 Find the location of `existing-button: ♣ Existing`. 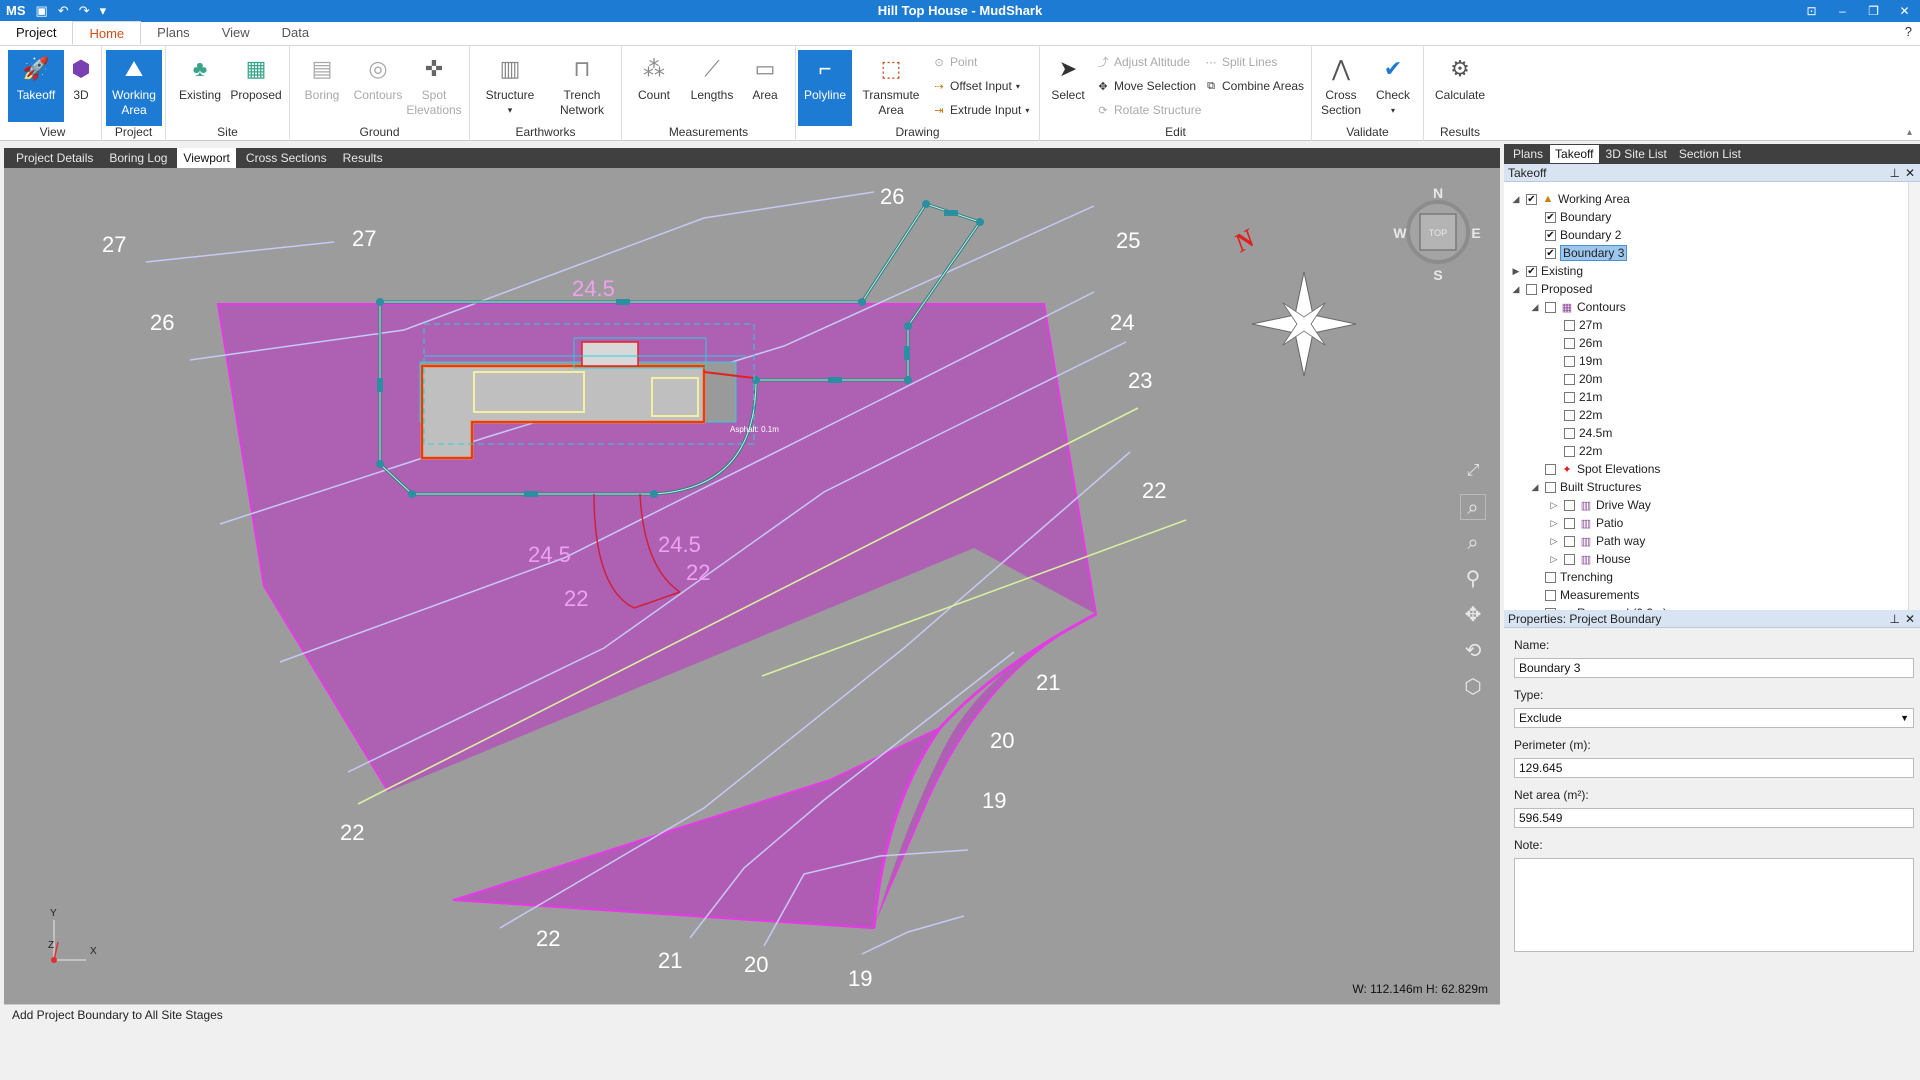

existing-button: ♣ Existing is located at coordinates (200, 86).